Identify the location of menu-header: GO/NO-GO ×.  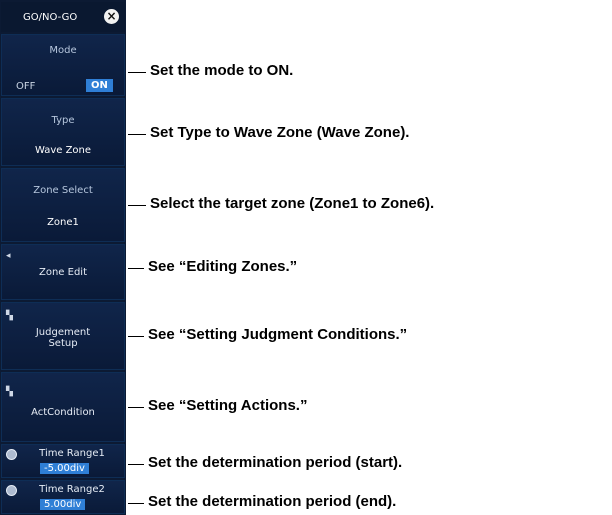
(63, 17).